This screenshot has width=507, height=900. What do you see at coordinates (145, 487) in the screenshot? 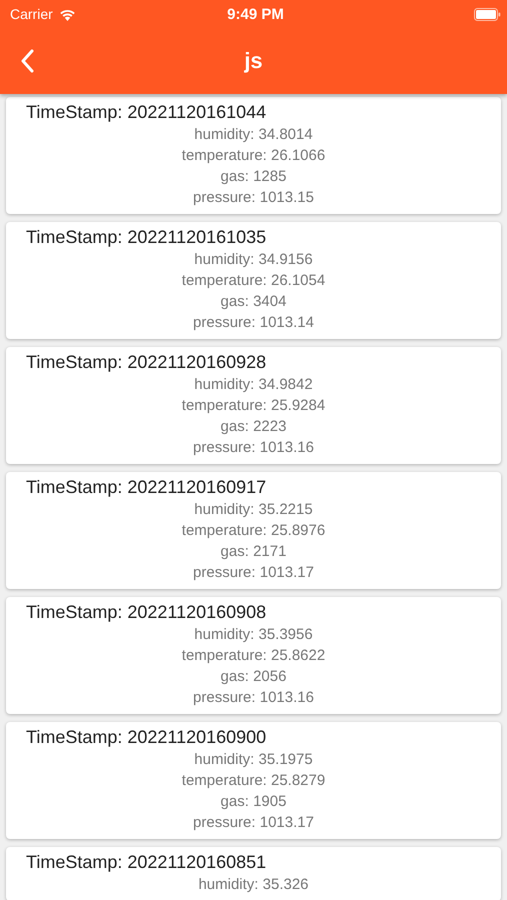
I see `timestamp-label: TimeStamp: 20221120160917` at bounding box center [145, 487].